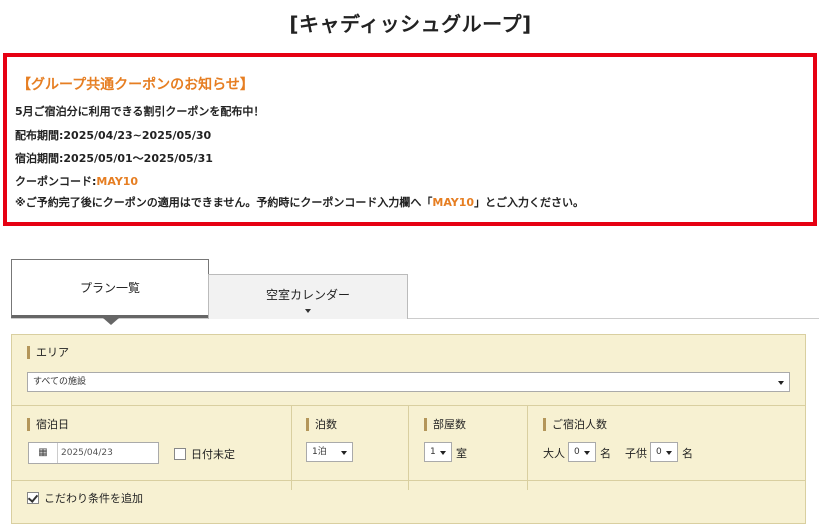 This screenshot has height=524, width=821. Describe the element at coordinates (529, 202) in the screenshot. I see `note-text-after: 」とご入力ください。` at that location.